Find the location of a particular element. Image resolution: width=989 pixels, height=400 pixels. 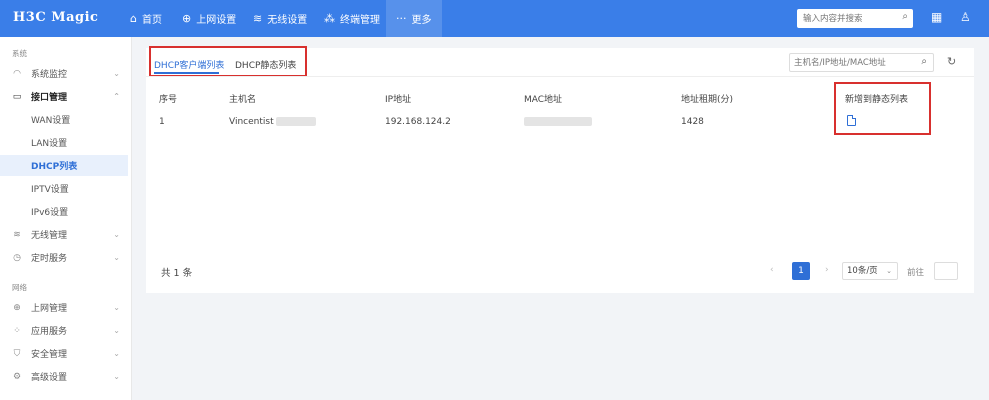

cell-hostname: Vincentist is located at coordinates (273, 122).